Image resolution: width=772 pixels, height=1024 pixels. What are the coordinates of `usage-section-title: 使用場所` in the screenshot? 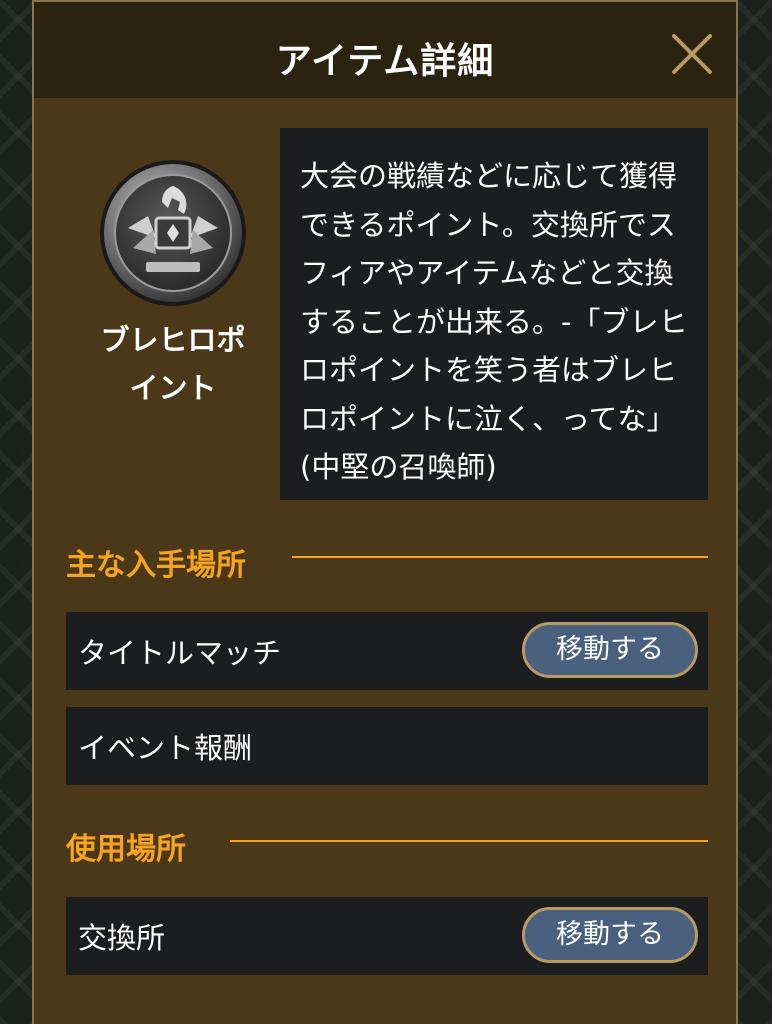 It's located at (126, 849).